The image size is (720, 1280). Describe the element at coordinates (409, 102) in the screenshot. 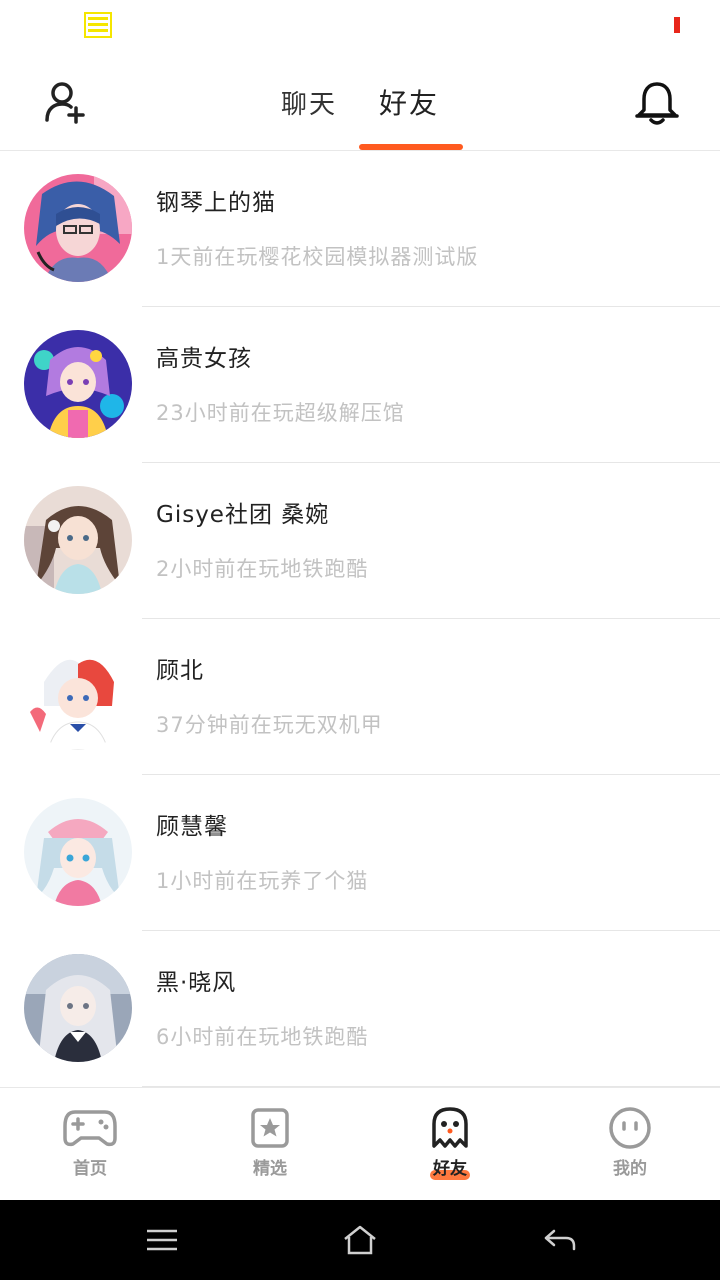

I see `tab-friends: 好友` at that location.